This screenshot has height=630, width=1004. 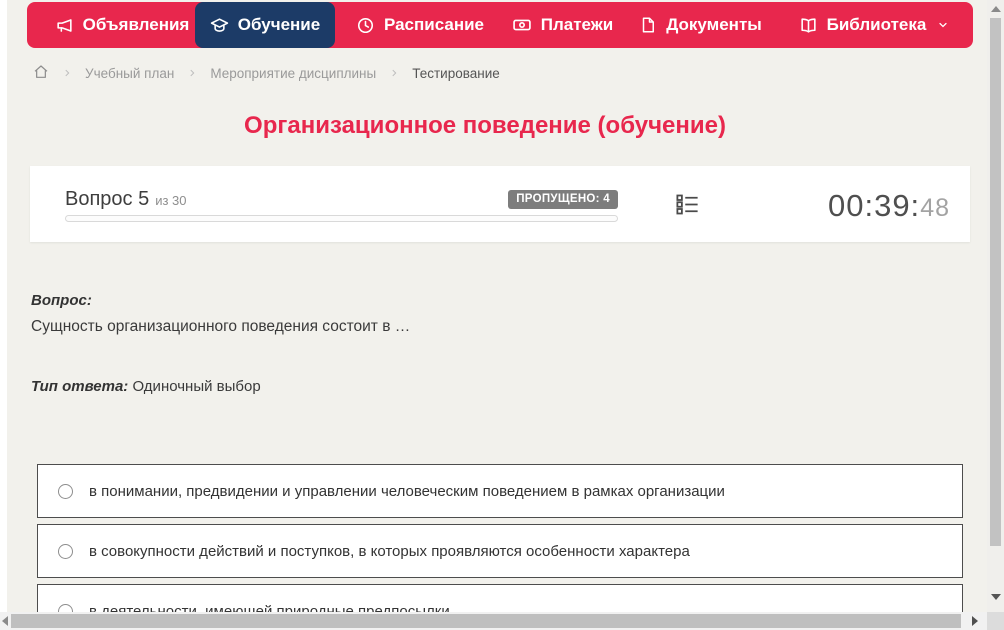 What do you see at coordinates (219, 25) in the screenshot?
I see `graduation-cap-icon` at bounding box center [219, 25].